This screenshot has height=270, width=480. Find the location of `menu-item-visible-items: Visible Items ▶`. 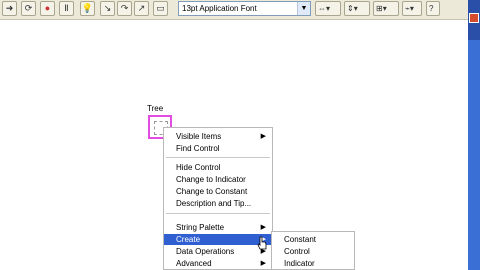

menu-item-visible-items: Visible Items ▶ is located at coordinates (224, 136).